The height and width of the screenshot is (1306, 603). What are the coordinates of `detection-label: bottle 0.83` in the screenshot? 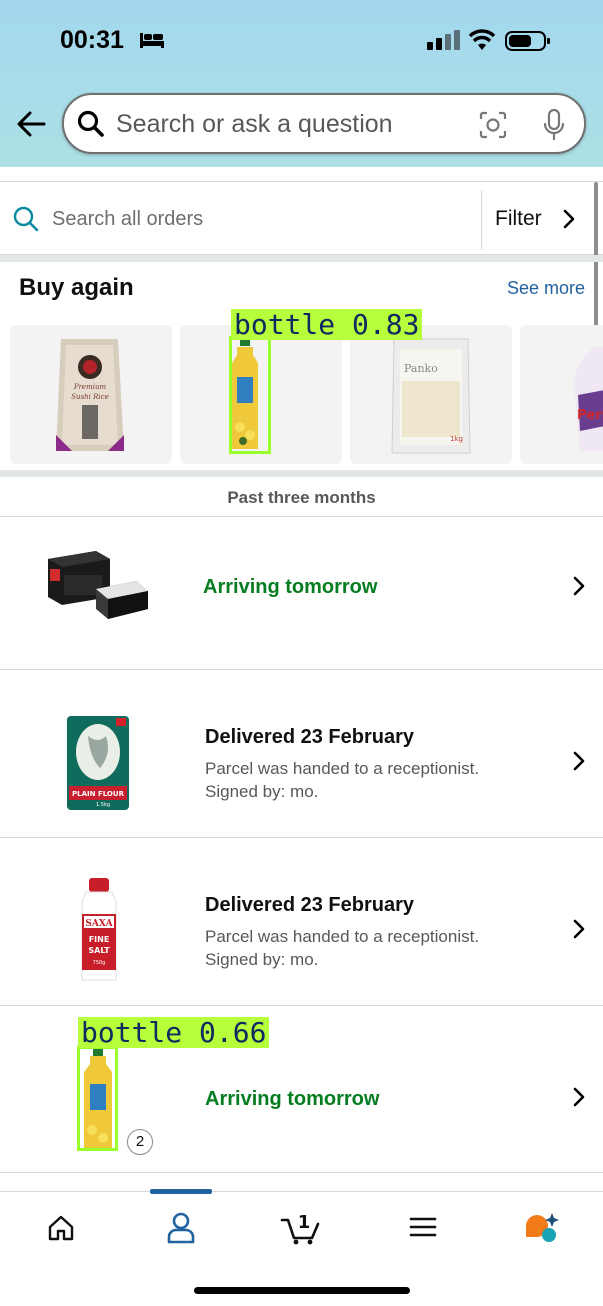 It's located at (327, 324).